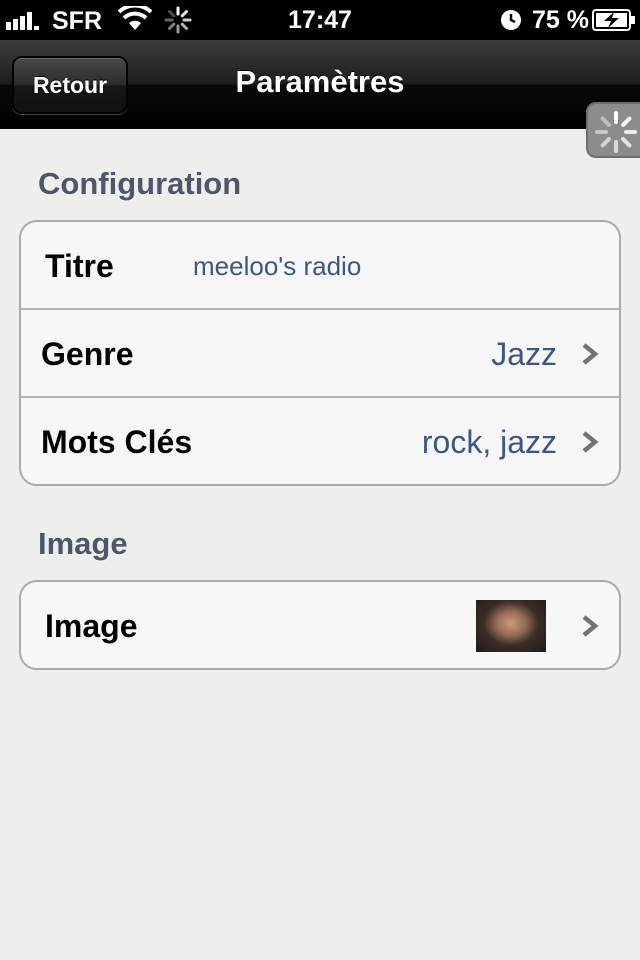  What do you see at coordinates (511, 20) in the screenshot?
I see `alarm-clock-icon` at bounding box center [511, 20].